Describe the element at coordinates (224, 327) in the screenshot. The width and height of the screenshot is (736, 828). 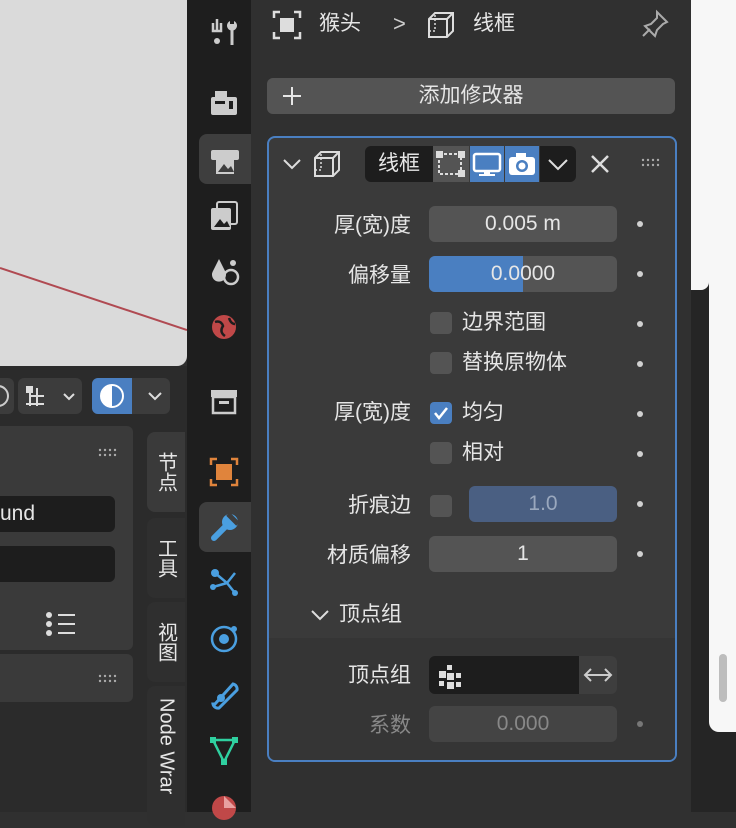
I see `world-icon` at that location.